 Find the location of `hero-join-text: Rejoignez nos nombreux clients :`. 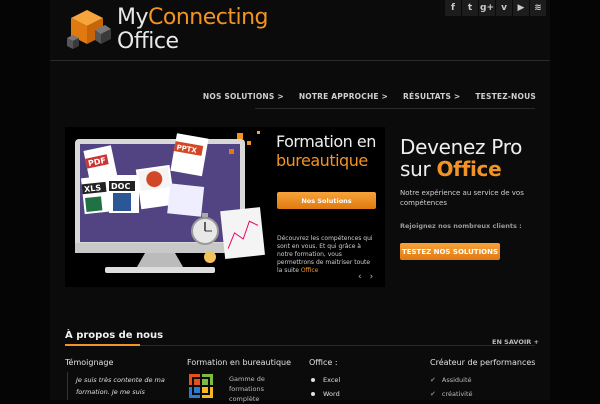

hero-join-text: Rejoignez nos nombreux clients : is located at coordinates (461, 226).